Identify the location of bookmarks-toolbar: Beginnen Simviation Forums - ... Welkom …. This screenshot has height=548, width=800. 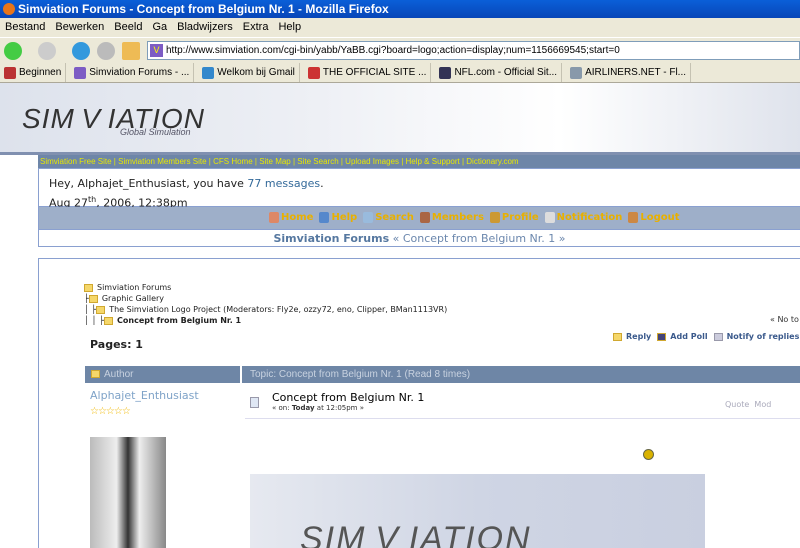
(400, 73).